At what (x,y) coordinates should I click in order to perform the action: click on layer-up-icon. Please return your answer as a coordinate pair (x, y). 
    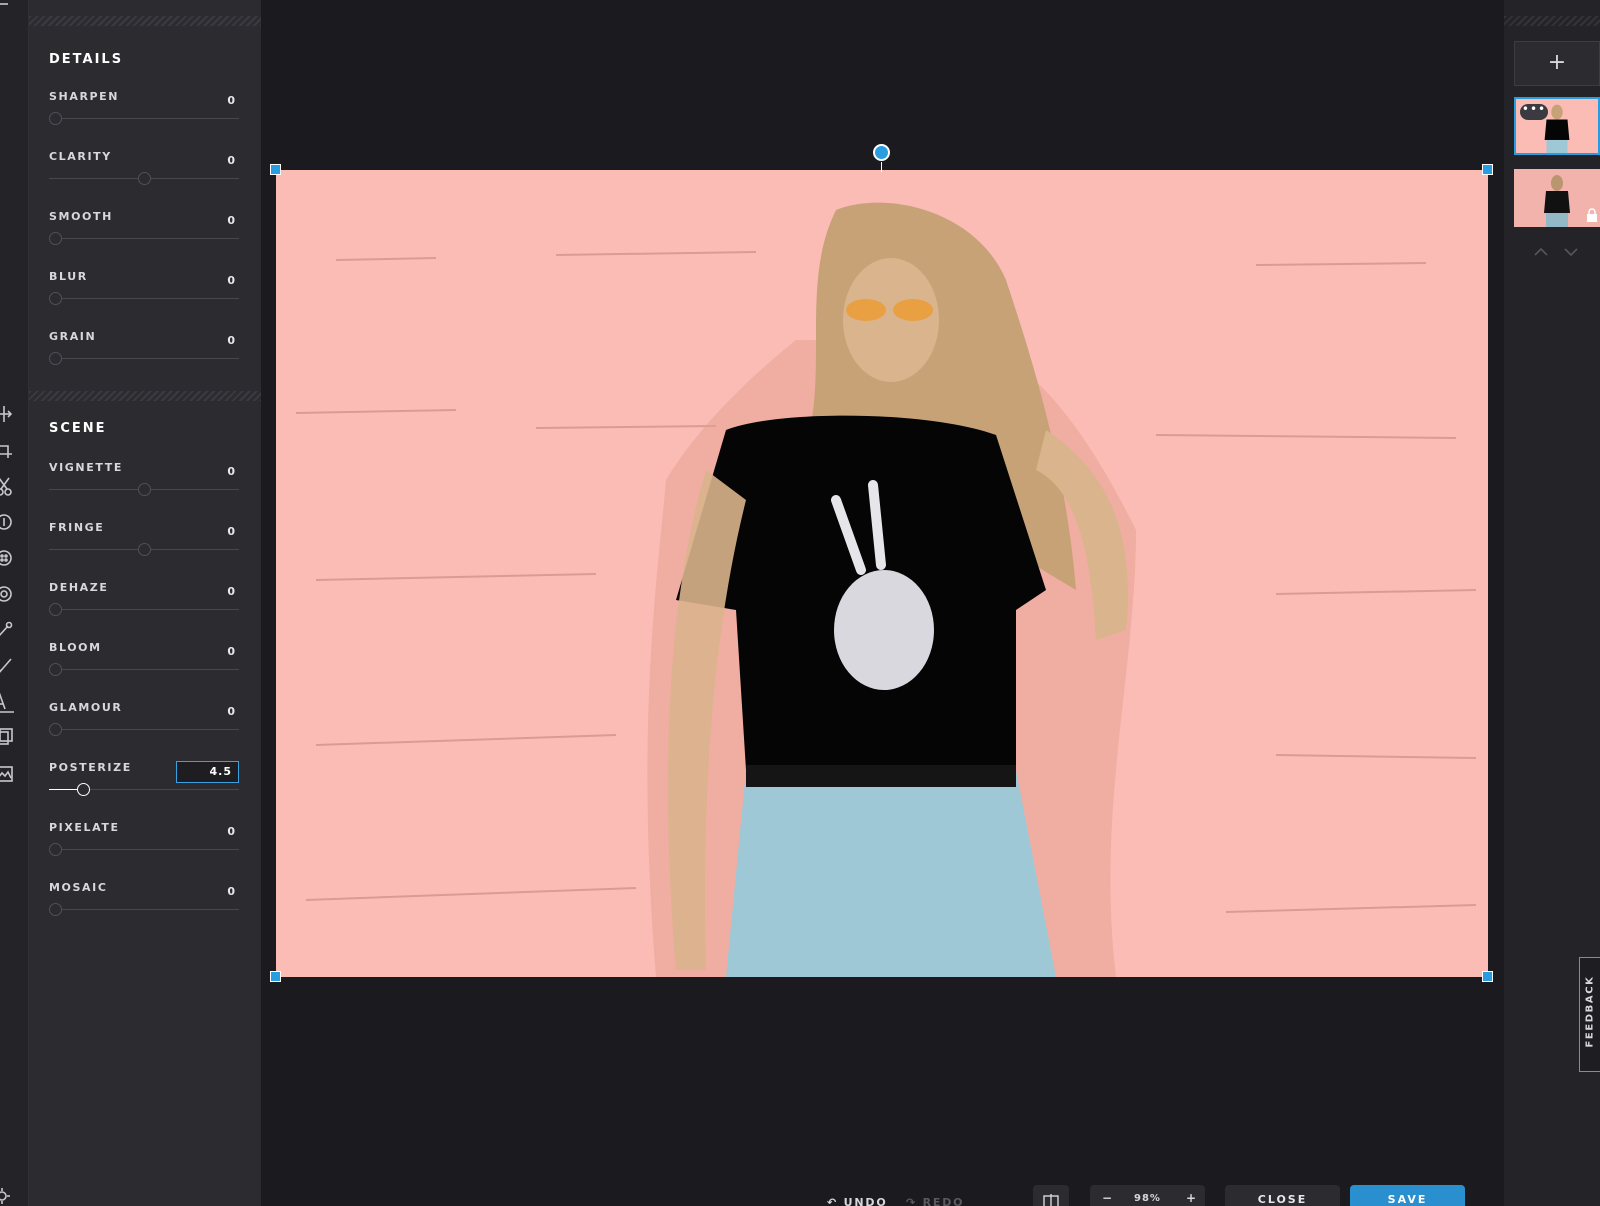
    Looking at the image, I should click on (1541, 249).